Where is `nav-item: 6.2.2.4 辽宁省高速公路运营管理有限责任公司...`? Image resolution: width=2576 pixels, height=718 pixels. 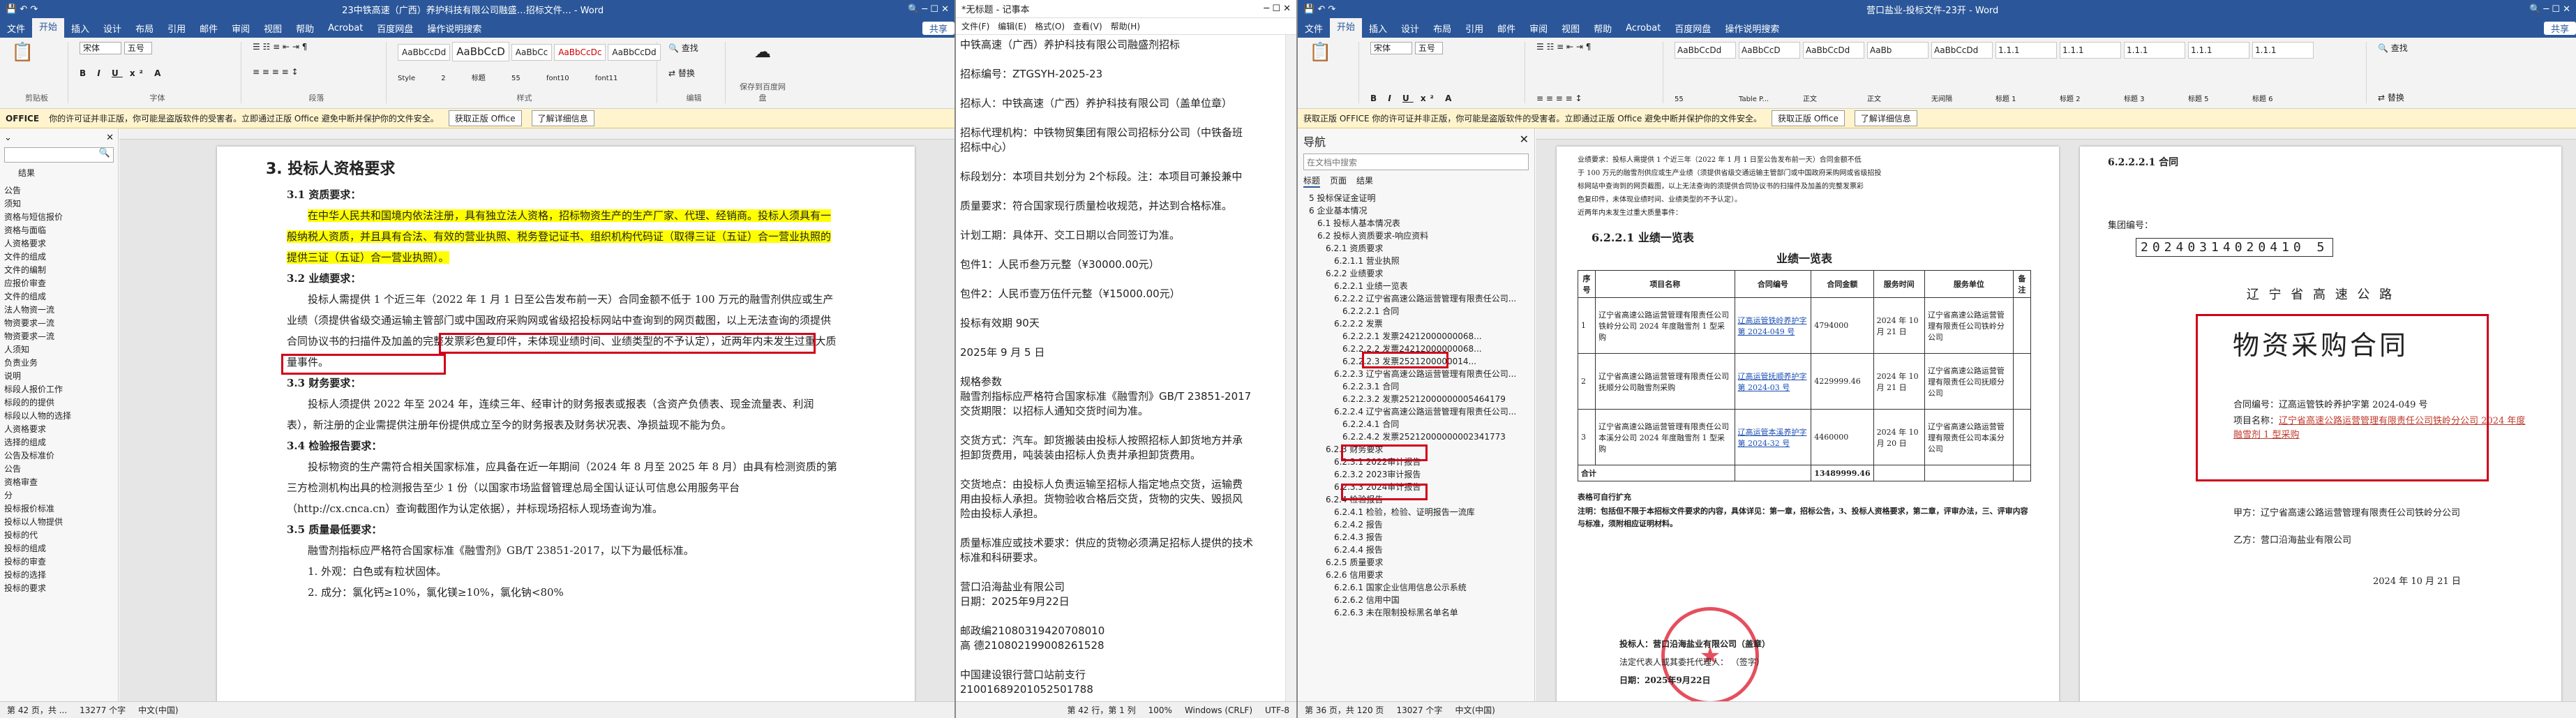 nav-item: 6.2.2.4 辽宁省高速公路运营管理有限责任公司... is located at coordinates (1416, 411).